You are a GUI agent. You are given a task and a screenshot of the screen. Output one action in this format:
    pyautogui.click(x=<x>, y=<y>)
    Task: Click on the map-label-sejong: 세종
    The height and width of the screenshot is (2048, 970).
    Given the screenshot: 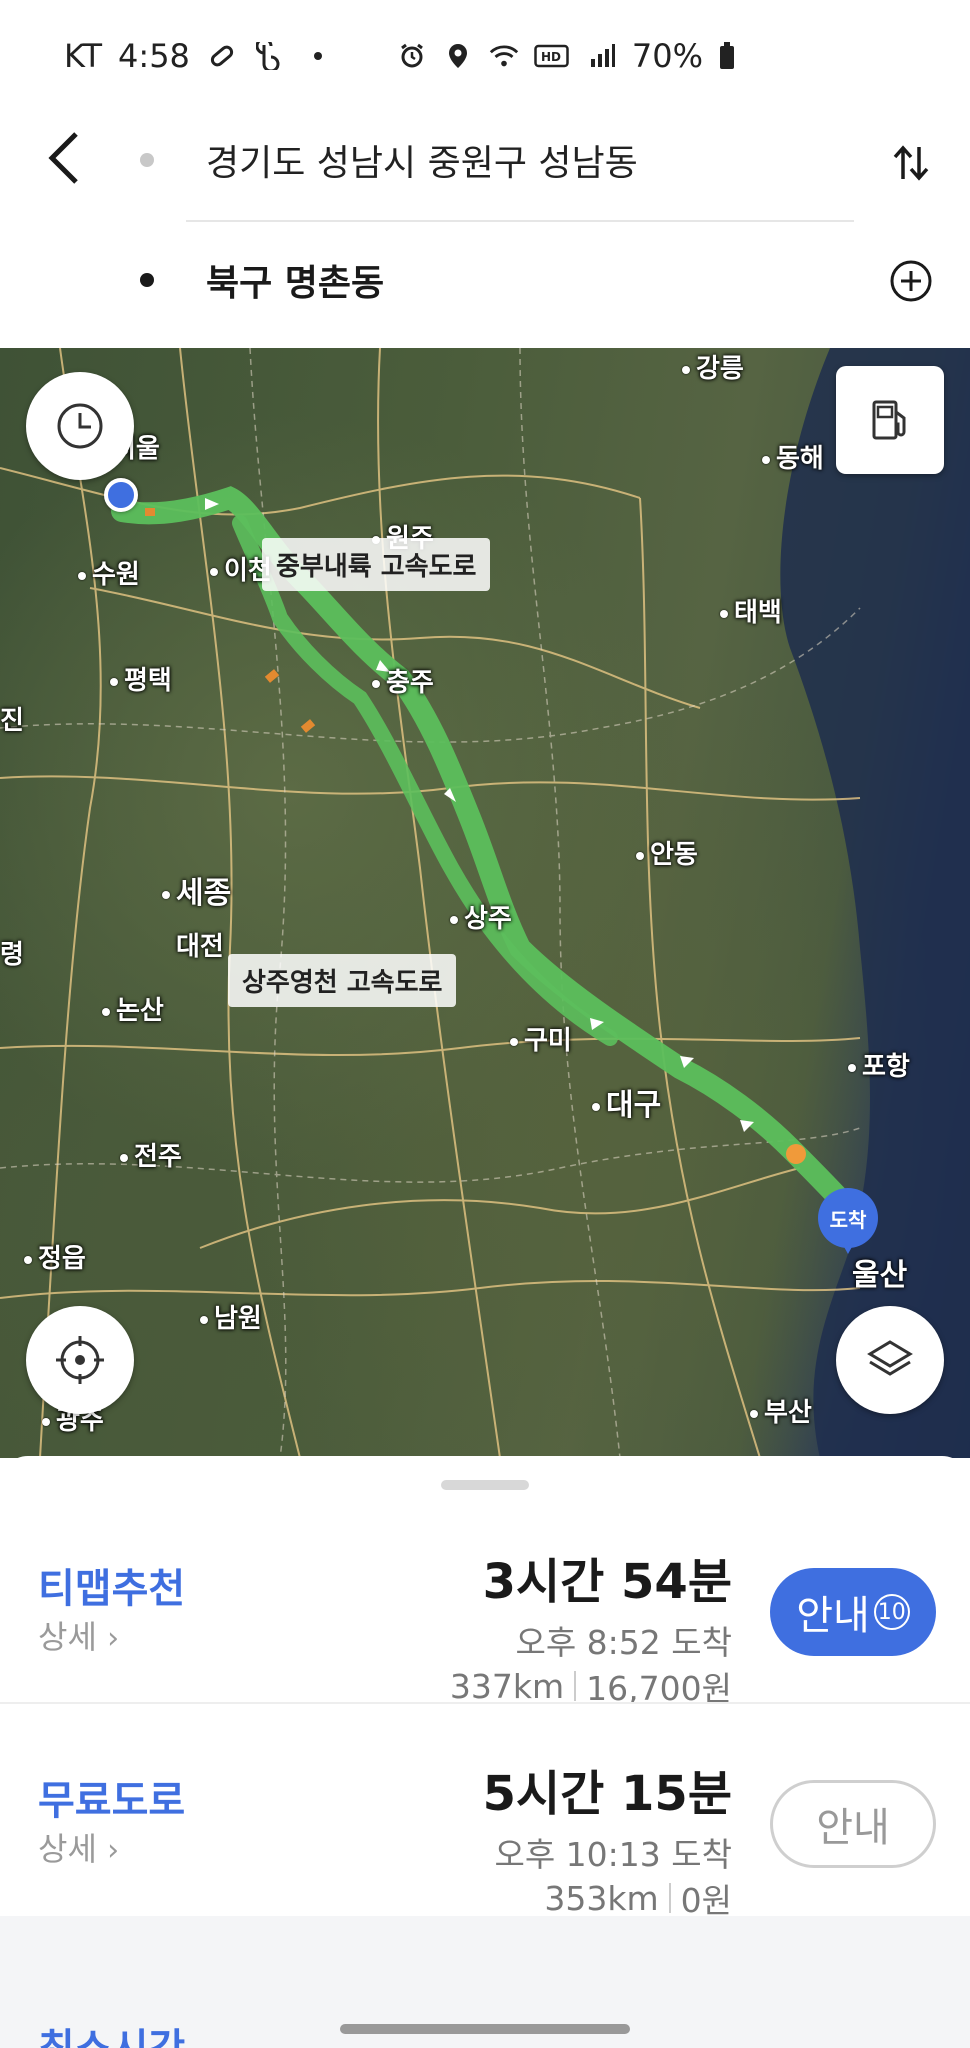 What is the action you would take?
    pyautogui.click(x=196, y=890)
    